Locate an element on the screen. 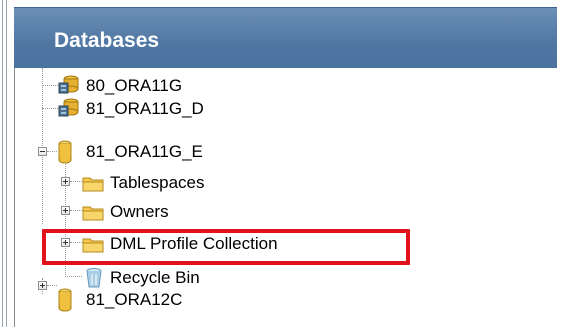  tree-node-tablespaces: Tablespaces is located at coordinates (143, 183).